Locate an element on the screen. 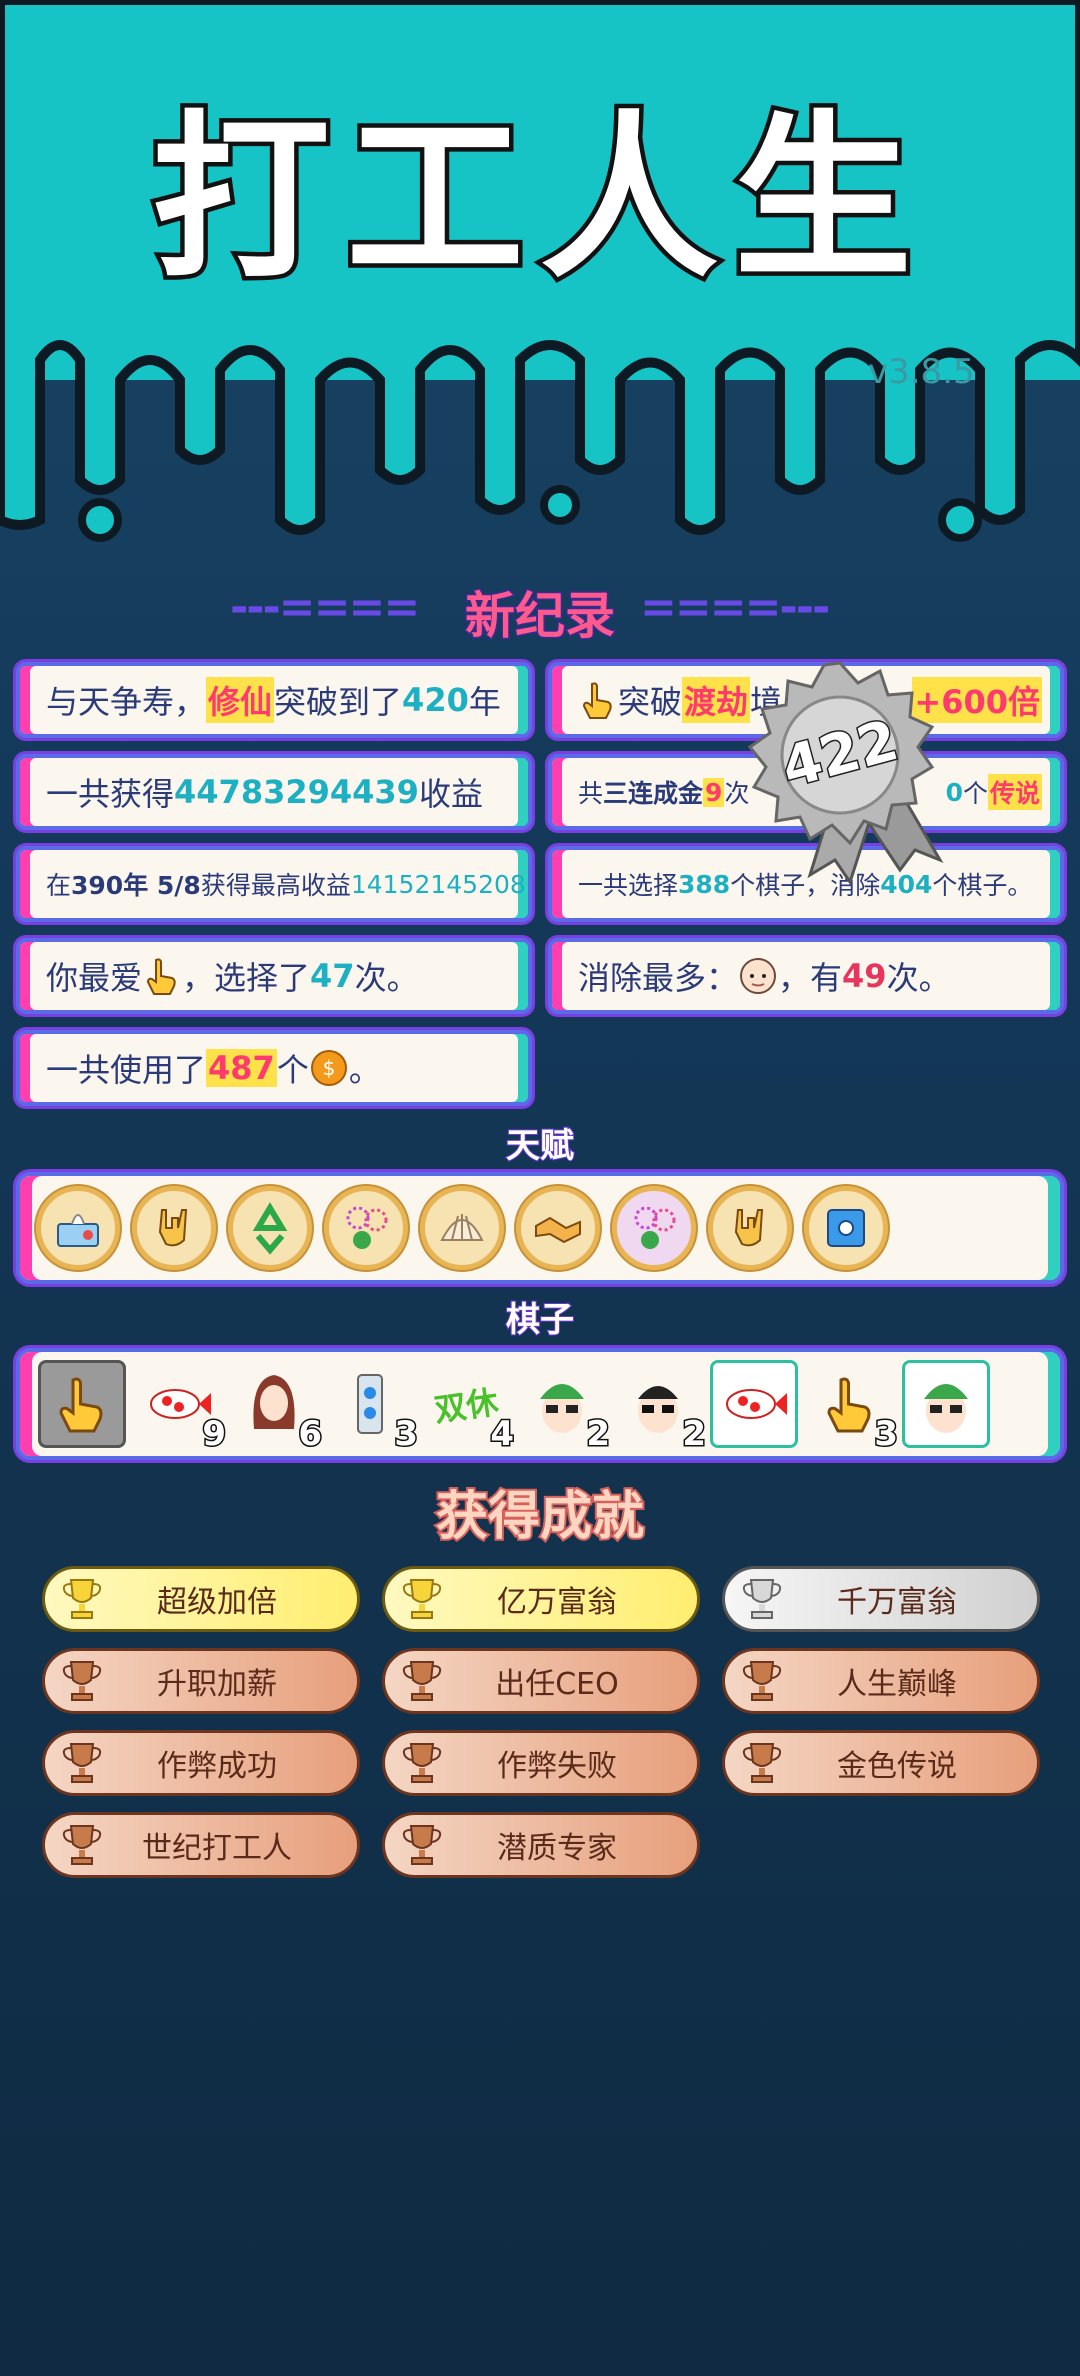  record-text: 在 is located at coordinates (59, 885).